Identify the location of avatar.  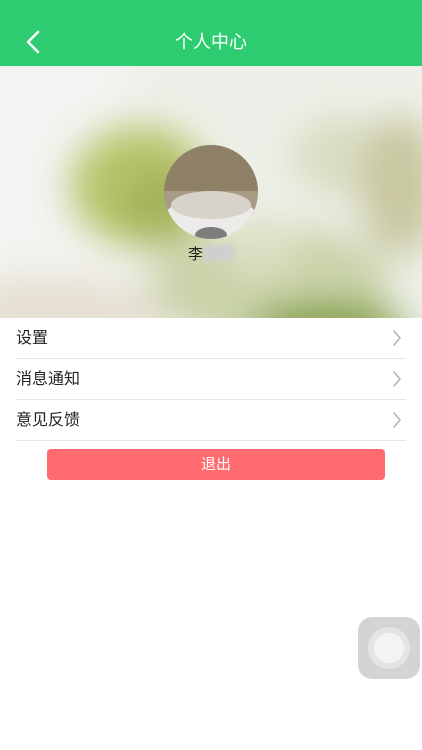
(211, 192).